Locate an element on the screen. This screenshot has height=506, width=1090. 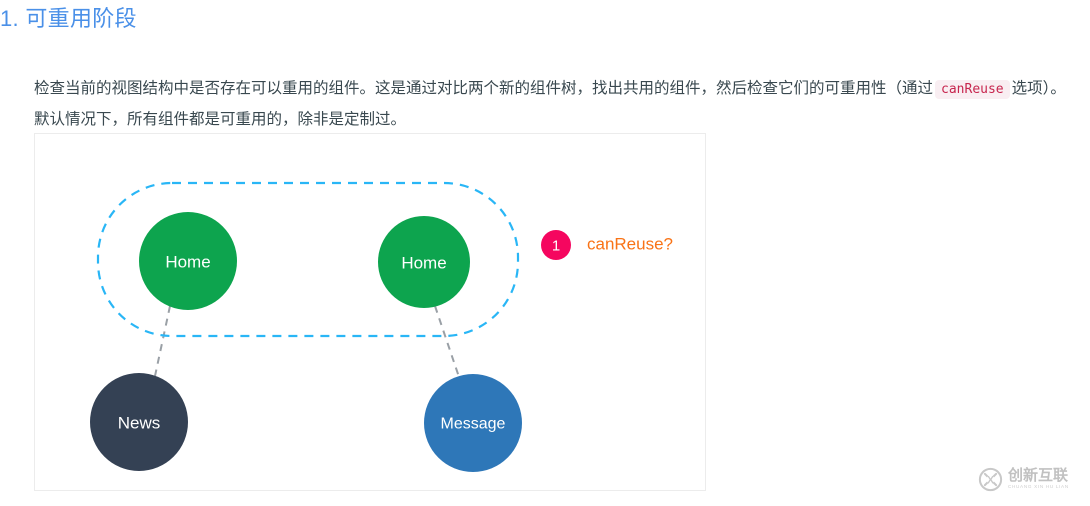
can-reuse-annotation-label: canReuse? is located at coordinates (630, 244).